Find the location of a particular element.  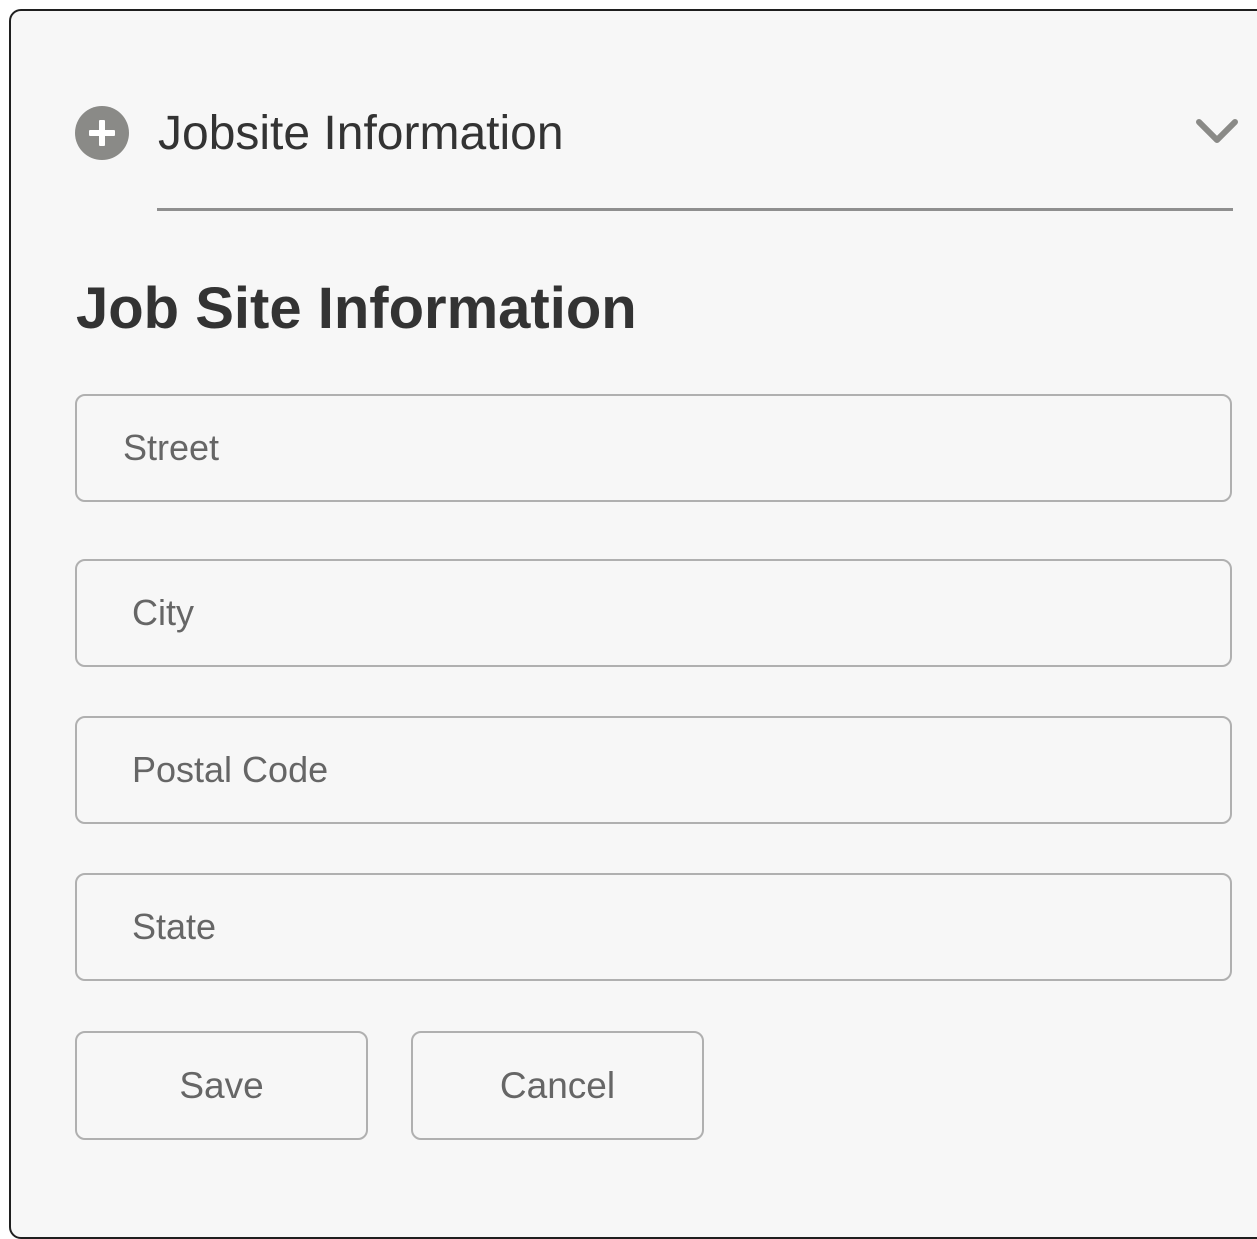

cancel-button: Cancel is located at coordinates (557, 1085).